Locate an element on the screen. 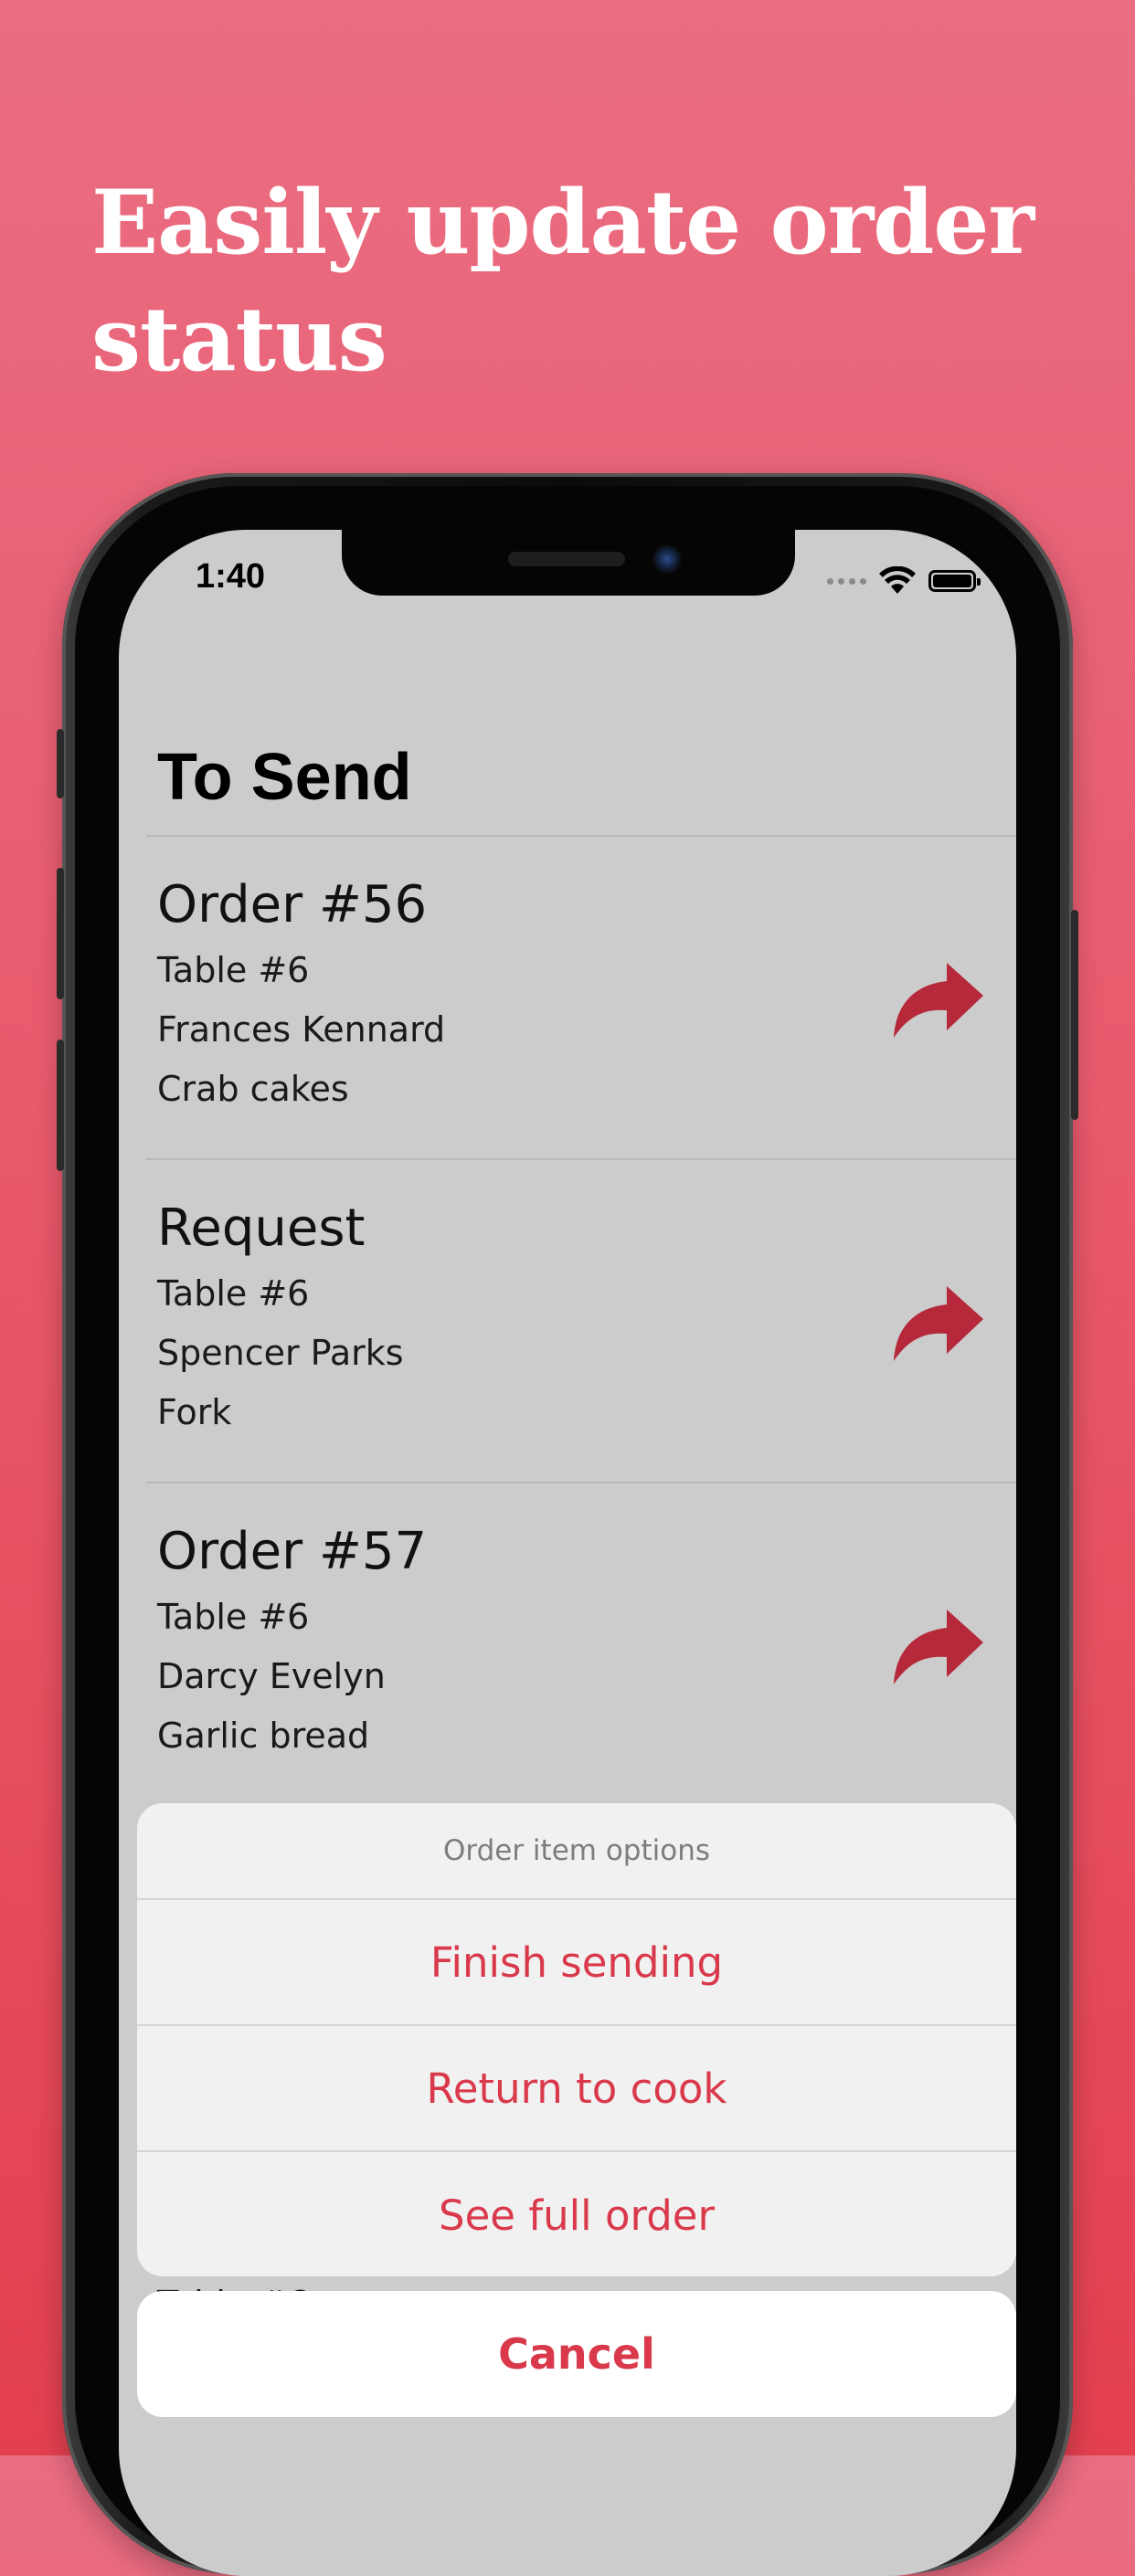  action-sheet-title: Order item options is located at coordinates (576, 1851).